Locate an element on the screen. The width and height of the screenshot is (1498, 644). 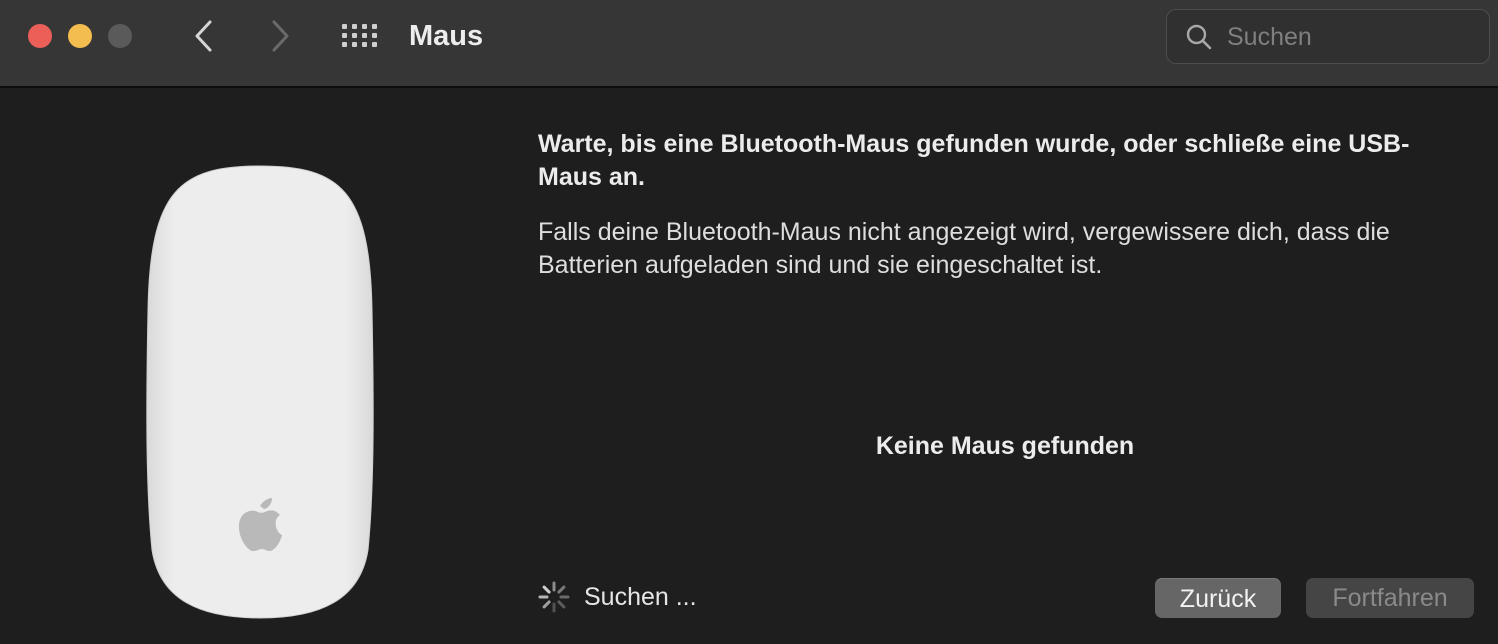
back-nav-button is located at coordinates (204, 36).